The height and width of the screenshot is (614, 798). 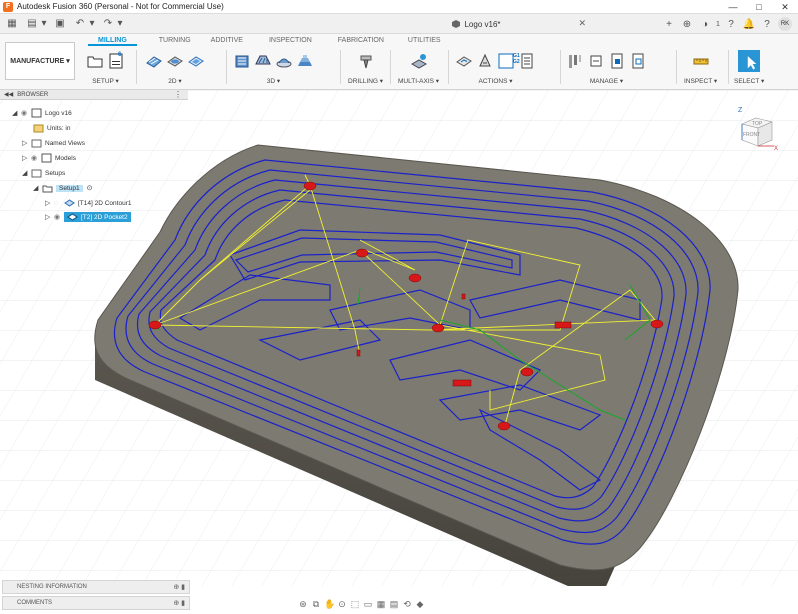 What do you see at coordinates (617, 61) in the screenshot?
I see `post-library-icon` at bounding box center [617, 61].